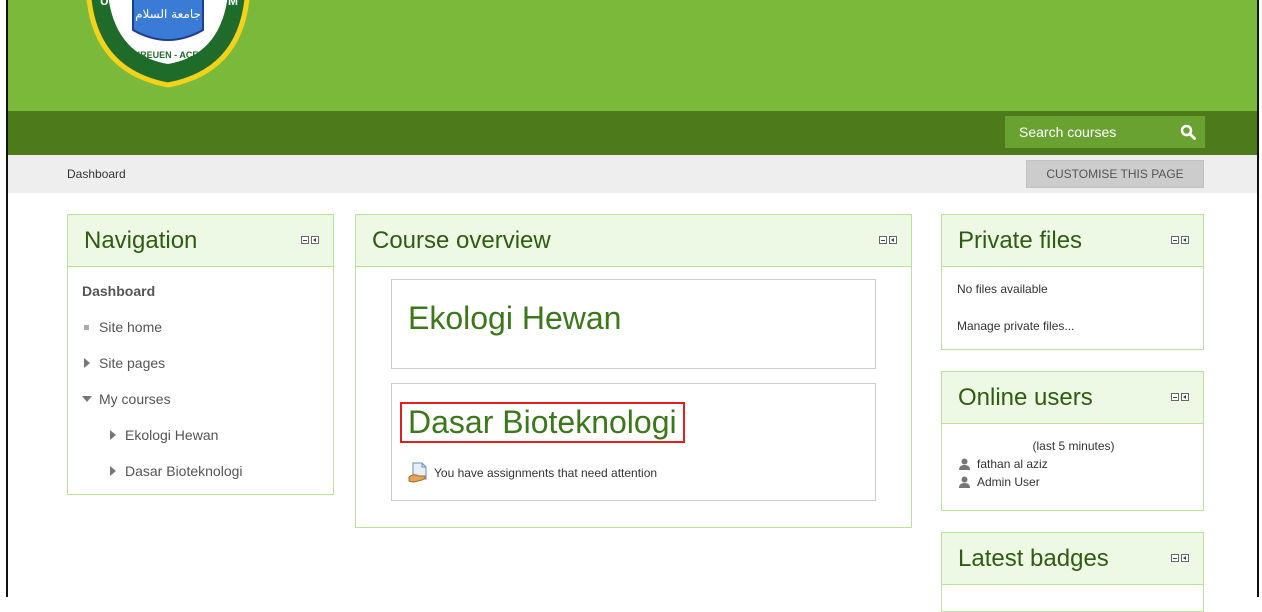  What do you see at coordinates (4, 298) in the screenshot?
I see `left-frame-border` at bounding box center [4, 298].